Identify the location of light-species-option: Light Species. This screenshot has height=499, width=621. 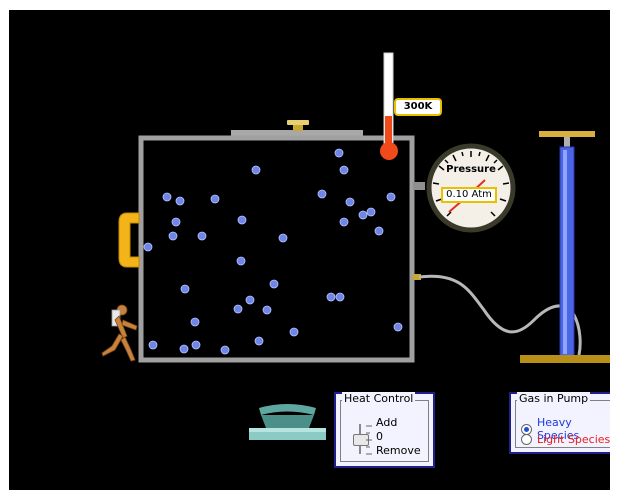
(565, 439).